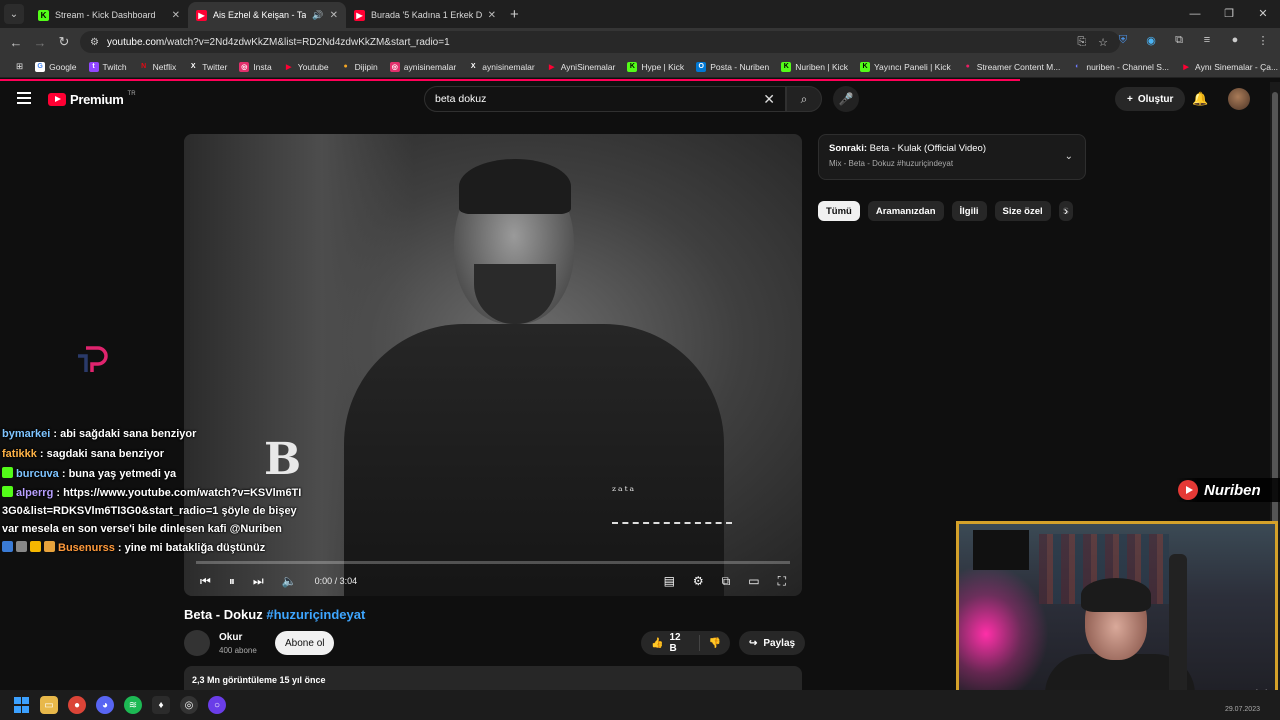 The image size is (1280, 720). I want to click on voice-search-button: 🎤, so click(846, 99).